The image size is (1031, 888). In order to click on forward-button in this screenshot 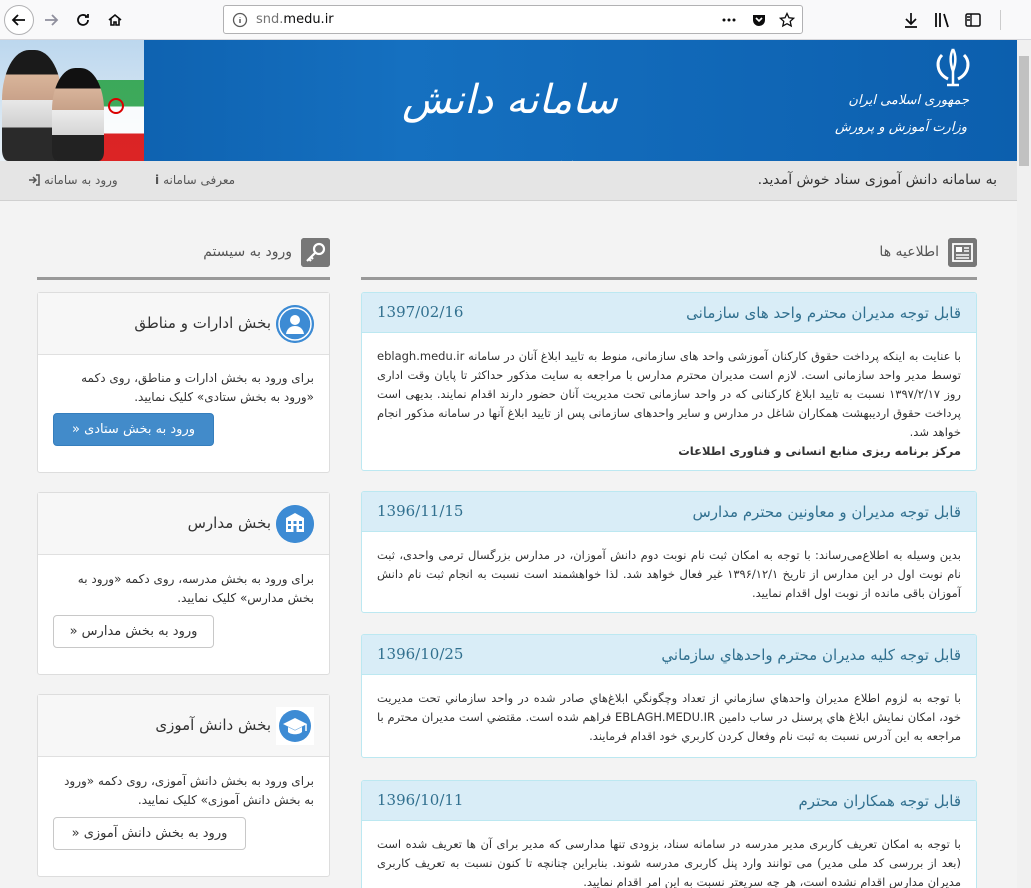, I will do `click(51, 20)`.